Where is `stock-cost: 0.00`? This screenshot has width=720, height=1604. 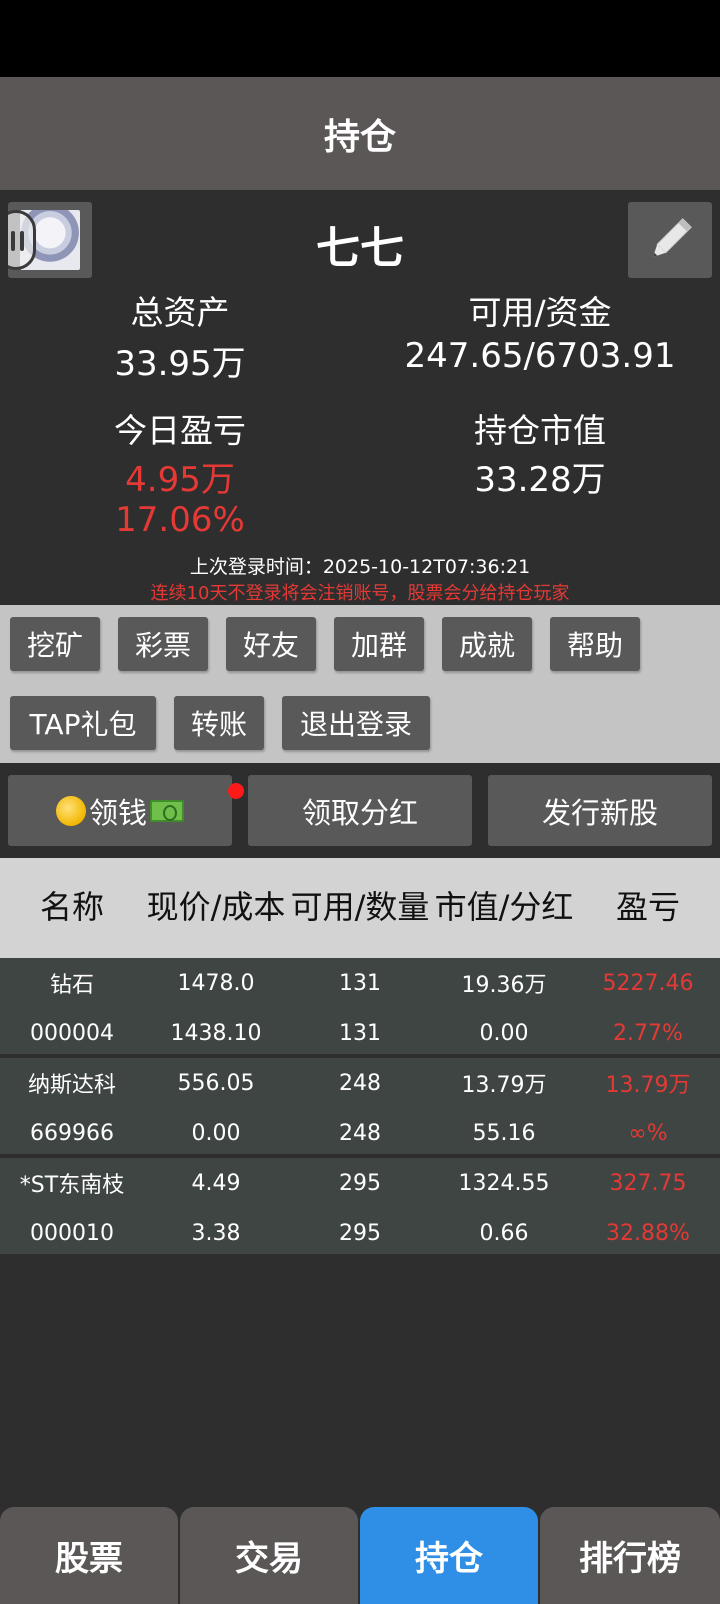 stock-cost: 0.00 is located at coordinates (216, 1133).